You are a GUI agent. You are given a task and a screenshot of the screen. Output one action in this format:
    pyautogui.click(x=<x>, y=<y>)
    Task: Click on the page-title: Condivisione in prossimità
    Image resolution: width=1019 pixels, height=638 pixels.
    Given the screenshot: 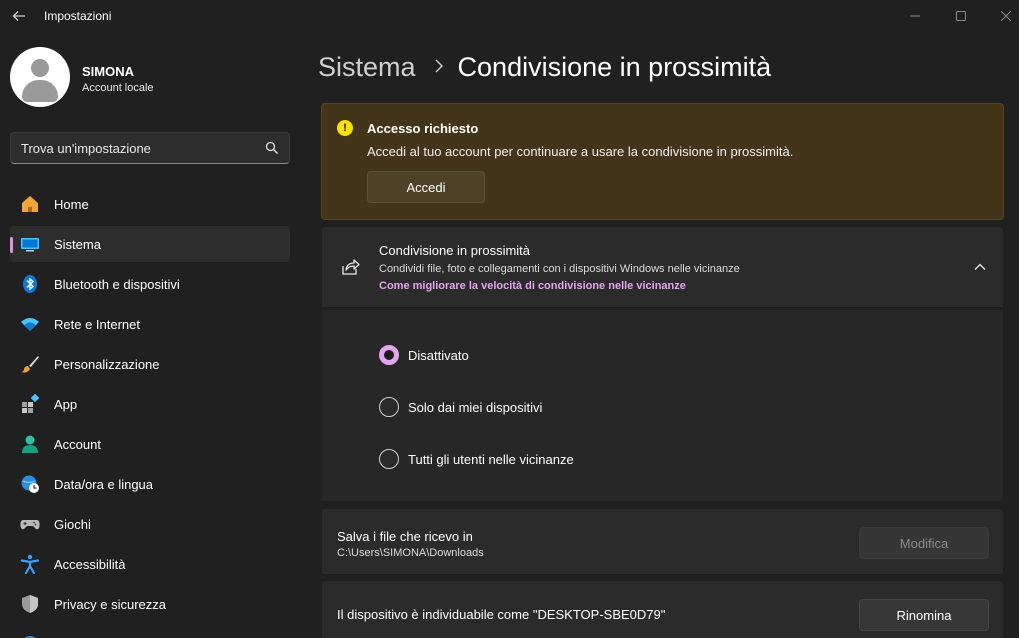 What is the action you would take?
    pyautogui.click(x=614, y=66)
    